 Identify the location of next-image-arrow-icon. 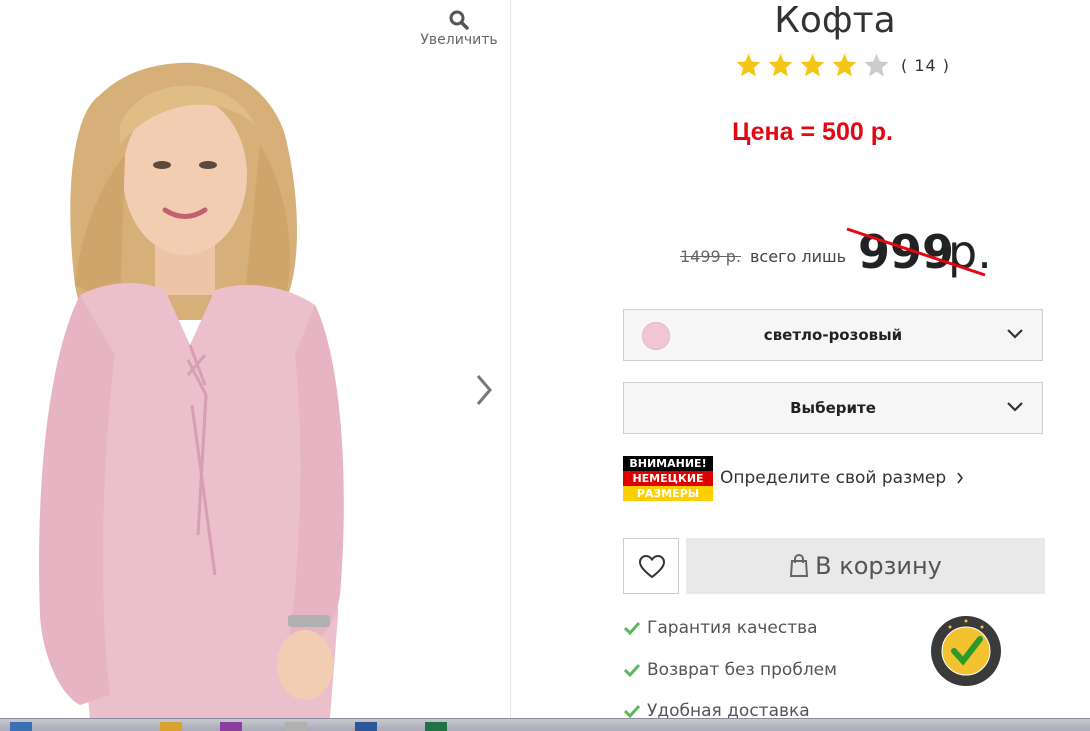
(484, 390).